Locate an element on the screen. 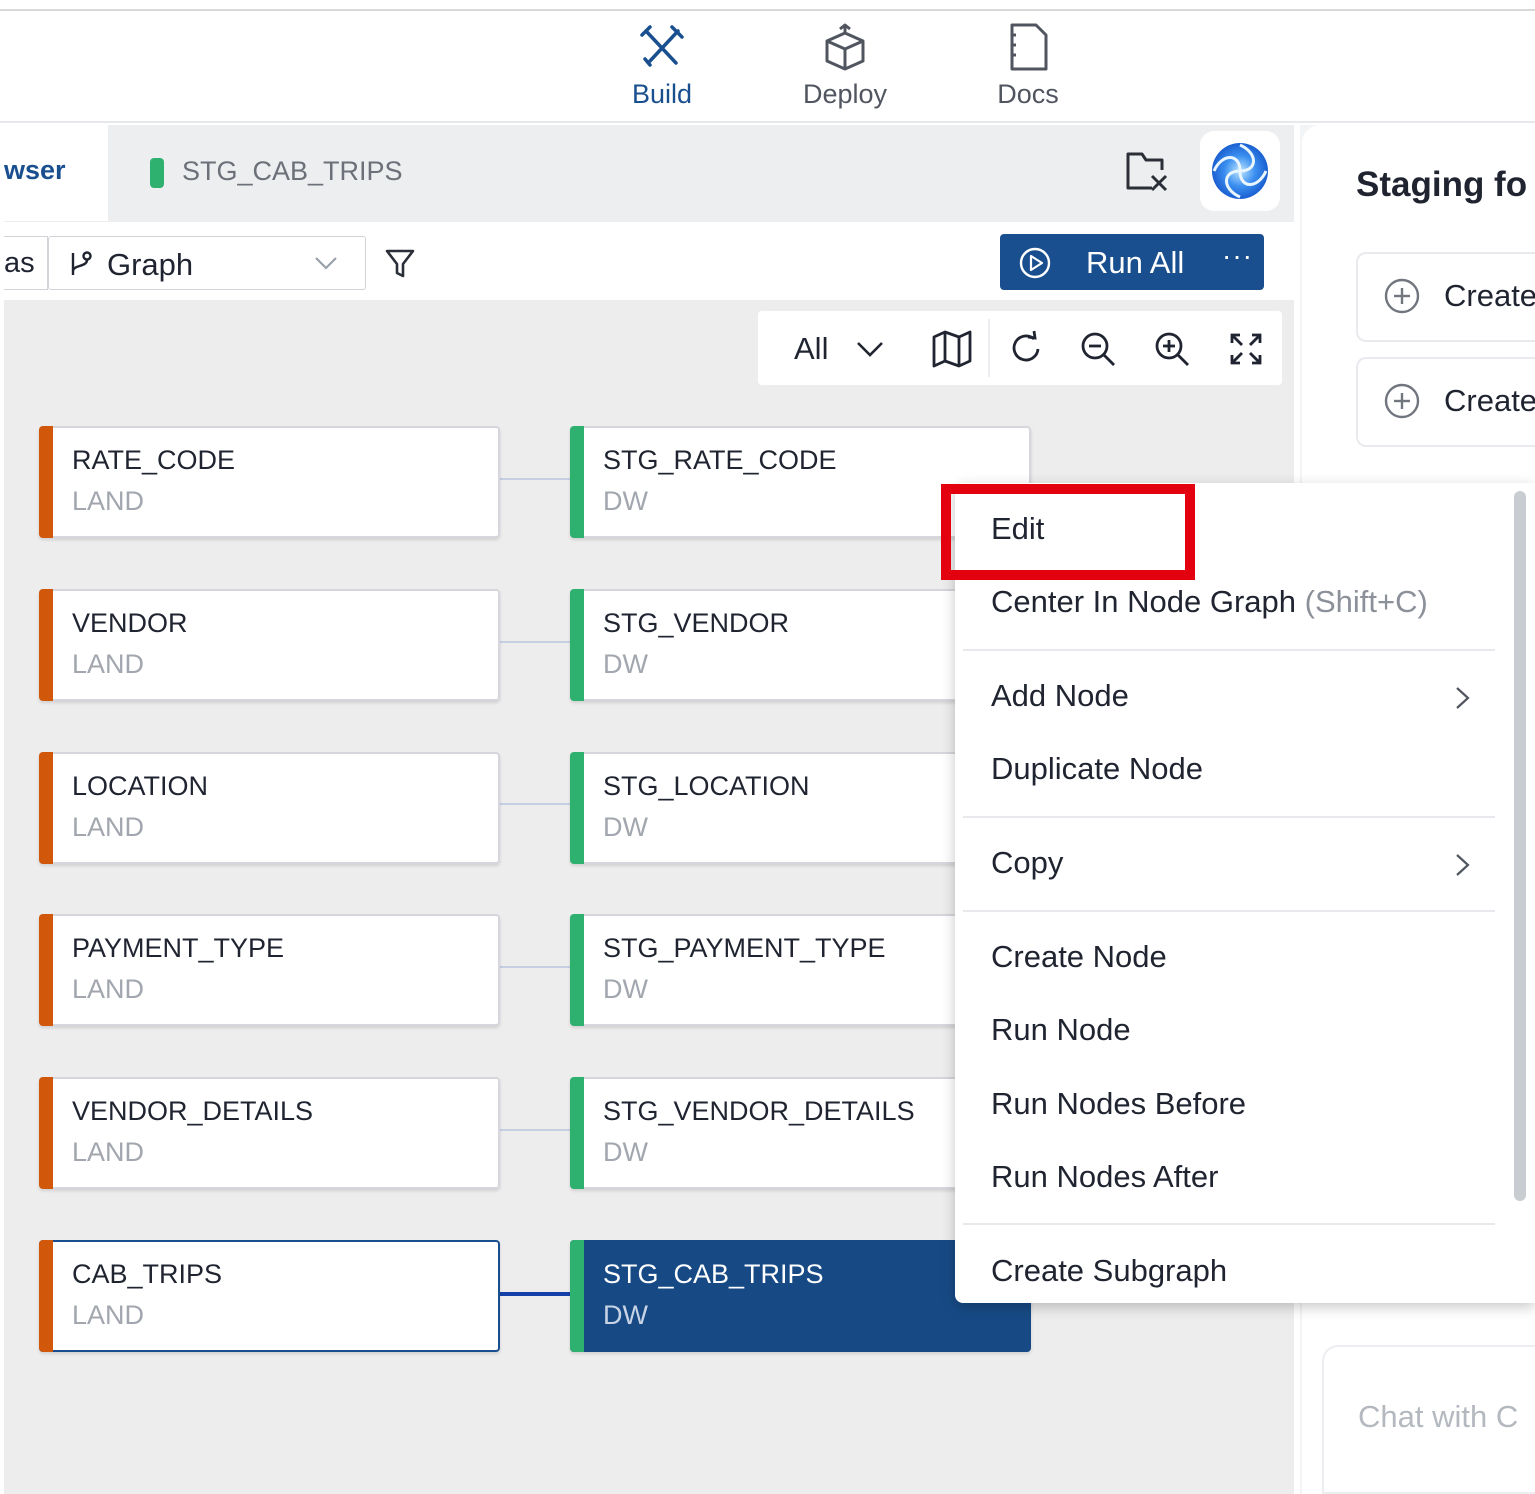  view-selector-partial: as is located at coordinates (26, 263).